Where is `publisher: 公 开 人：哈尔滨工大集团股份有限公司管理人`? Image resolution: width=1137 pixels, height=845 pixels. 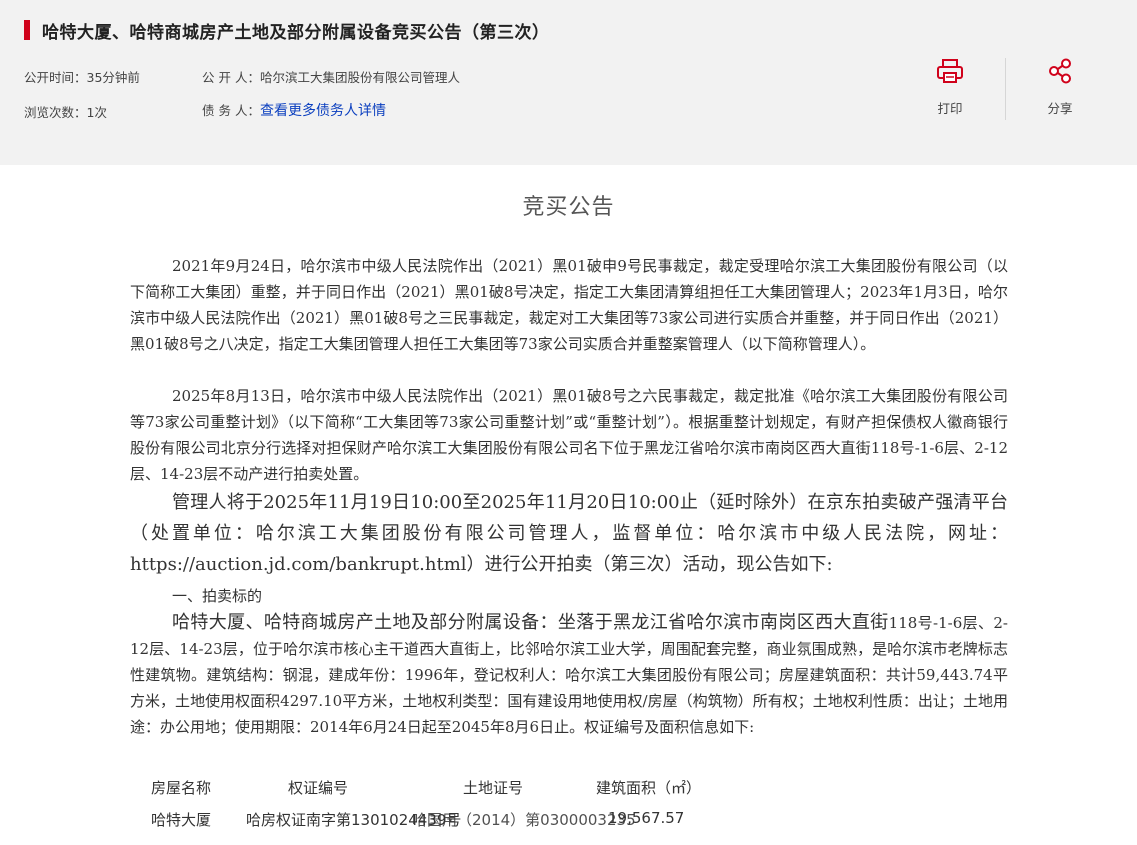 publisher: 公 开 人：哈尔滨工大集团股份有限公司管理人 is located at coordinates (331, 76).